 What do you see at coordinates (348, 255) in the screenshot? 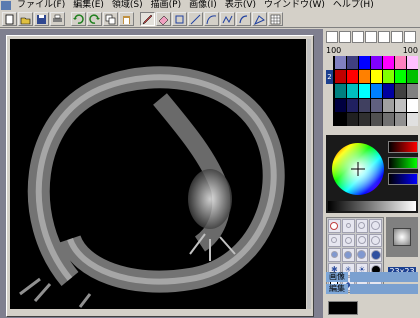
I see `tool-soft` at bounding box center [348, 255].